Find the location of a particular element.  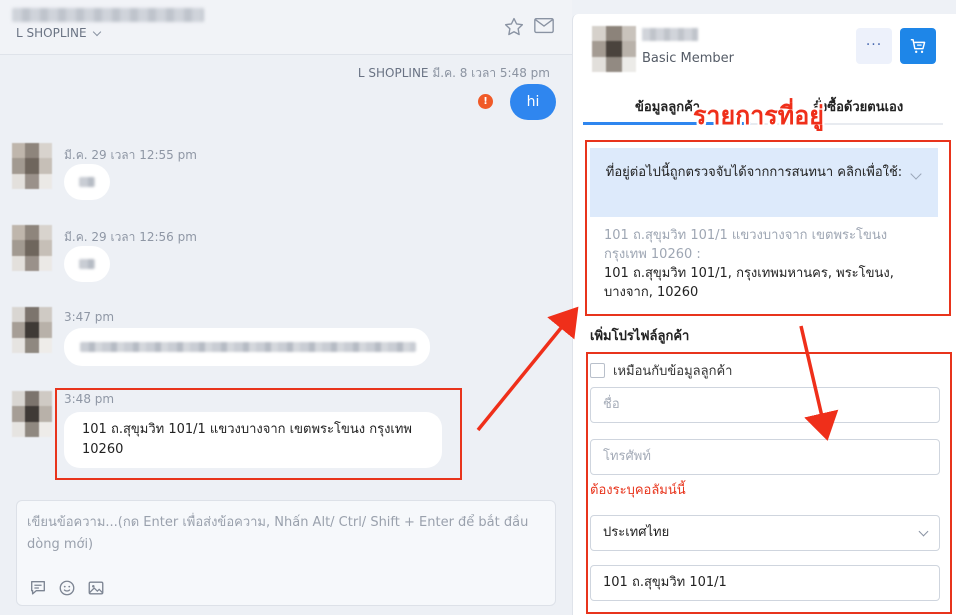

emoji-icon is located at coordinates (67, 588).